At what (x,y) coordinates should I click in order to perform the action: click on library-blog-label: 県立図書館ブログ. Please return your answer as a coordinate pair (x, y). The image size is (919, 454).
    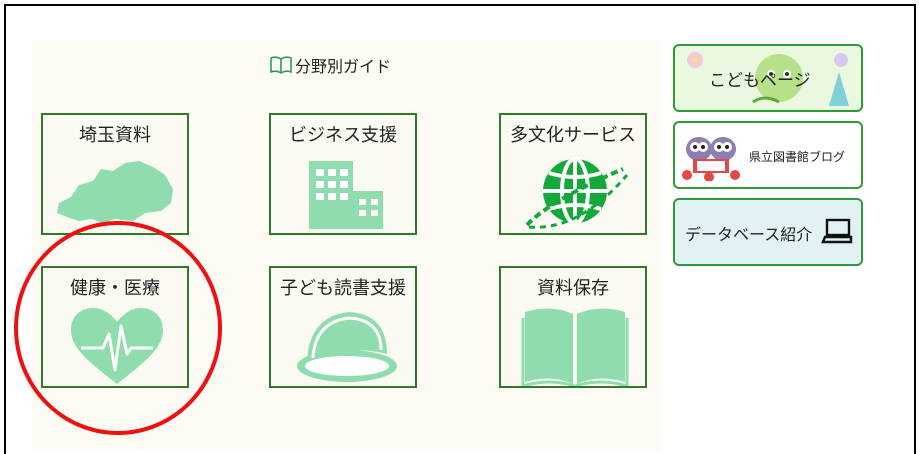
    Looking at the image, I should click on (797, 157).